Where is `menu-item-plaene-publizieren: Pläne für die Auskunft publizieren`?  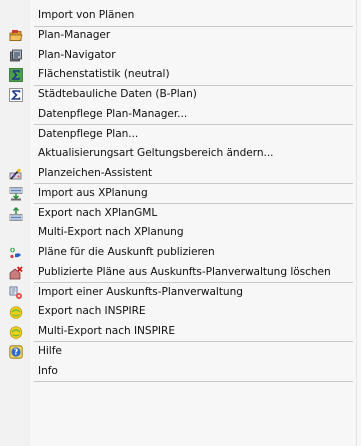
menu-item-plaene-publizieren: Pläne für die Auskunft publizieren is located at coordinates (180, 253).